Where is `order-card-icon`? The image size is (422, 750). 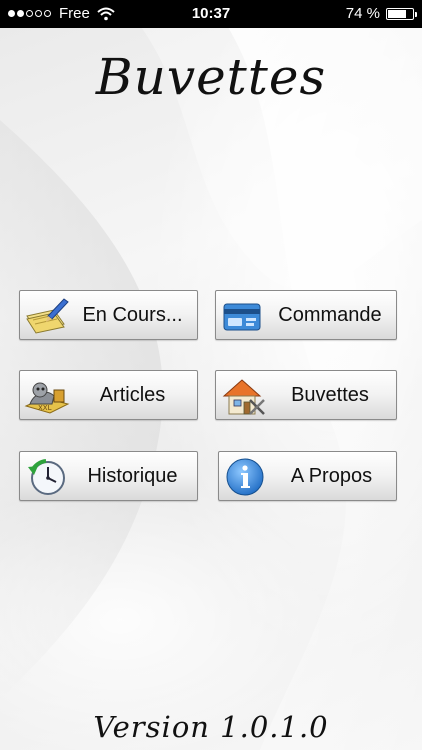
order-card-icon is located at coordinates (243, 316).